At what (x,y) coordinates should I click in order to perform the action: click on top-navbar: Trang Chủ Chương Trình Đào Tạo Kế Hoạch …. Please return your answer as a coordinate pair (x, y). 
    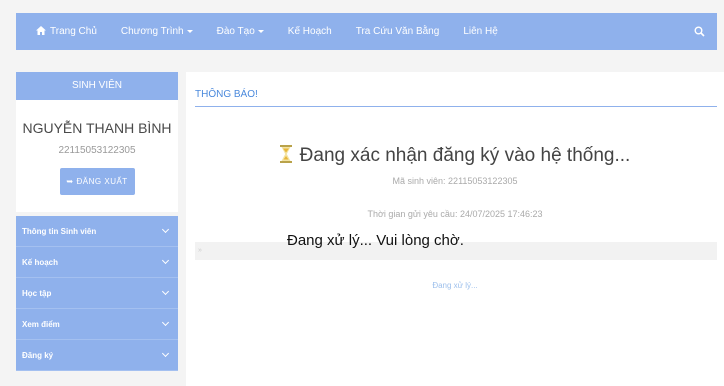
    Looking at the image, I should click on (366, 31).